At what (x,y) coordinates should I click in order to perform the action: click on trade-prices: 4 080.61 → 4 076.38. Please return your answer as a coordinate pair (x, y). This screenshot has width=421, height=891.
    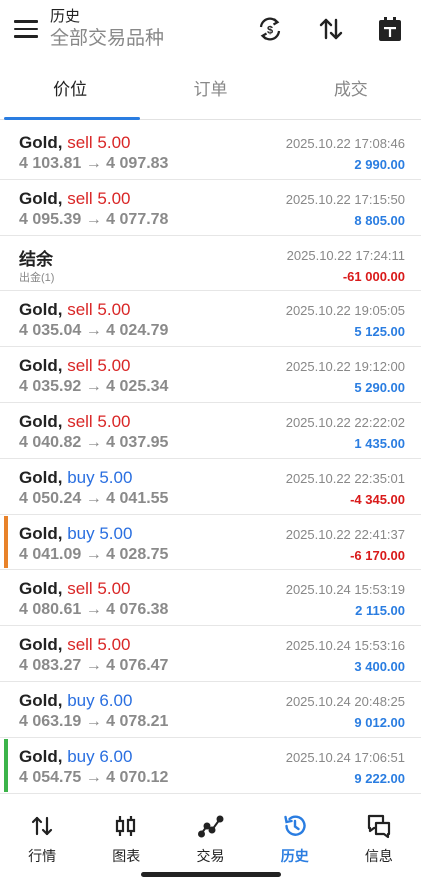
    Looking at the image, I should click on (94, 610).